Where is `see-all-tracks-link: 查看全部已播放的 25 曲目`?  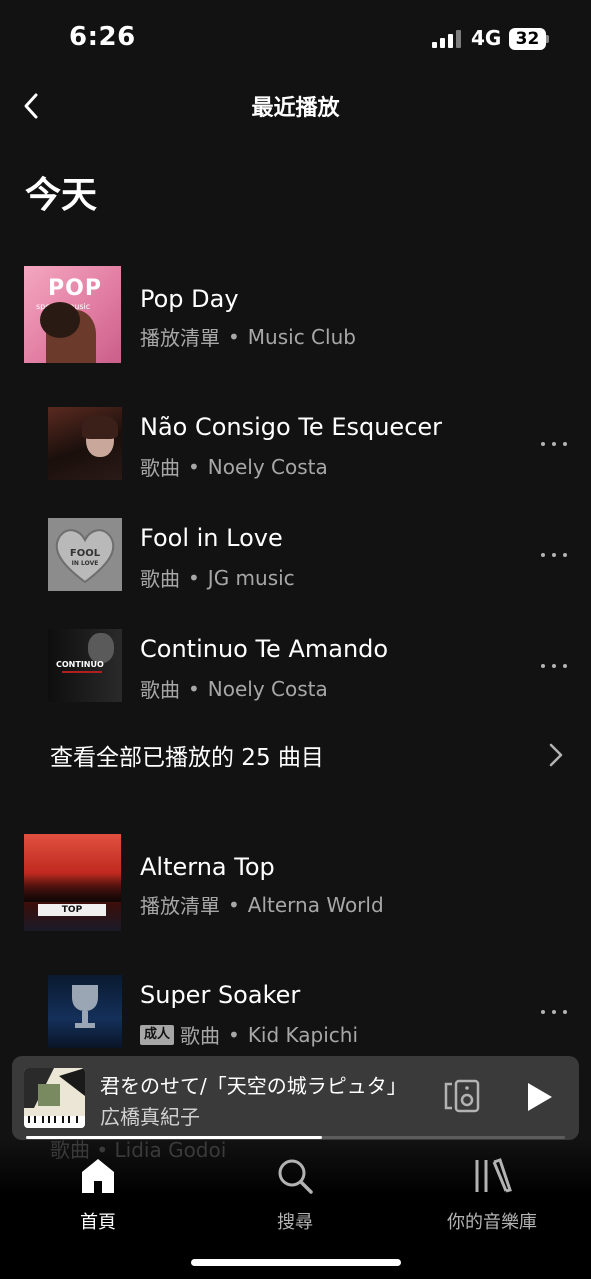 see-all-tracks-link: 查看全部已播放的 25 曲目 is located at coordinates (187, 755).